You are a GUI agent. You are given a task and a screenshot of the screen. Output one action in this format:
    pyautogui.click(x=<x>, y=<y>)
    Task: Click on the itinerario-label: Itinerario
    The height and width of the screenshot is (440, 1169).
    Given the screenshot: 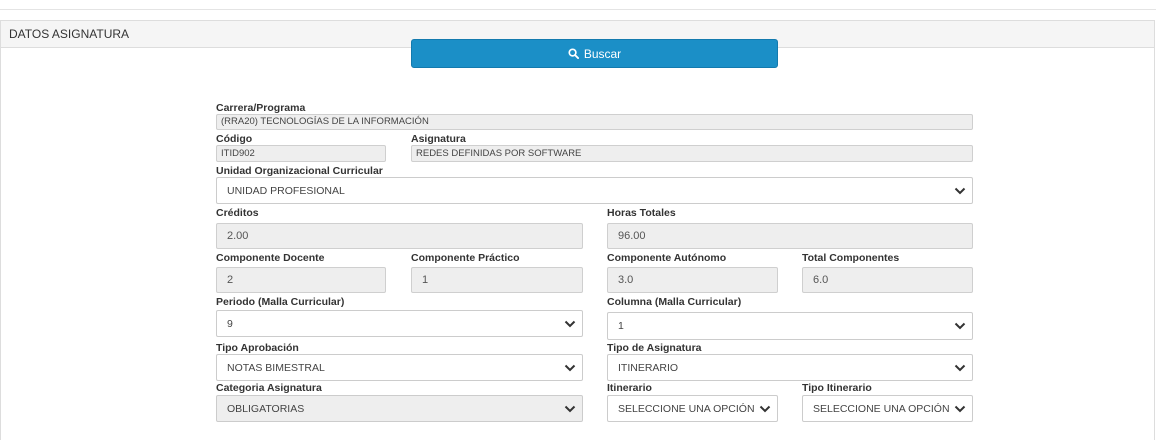 What is the action you would take?
    pyautogui.click(x=629, y=388)
    